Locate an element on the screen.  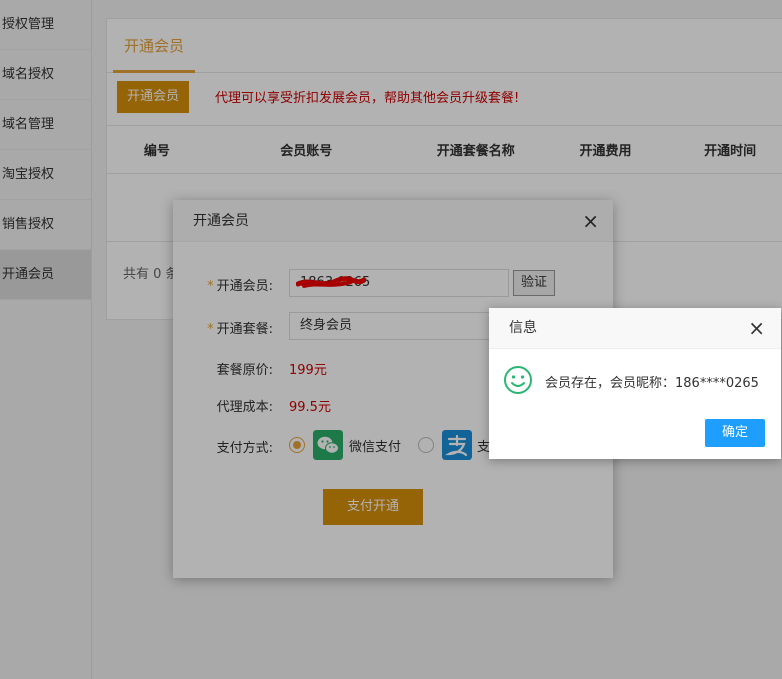
close-icon: × is located at coordinates (756, 328).